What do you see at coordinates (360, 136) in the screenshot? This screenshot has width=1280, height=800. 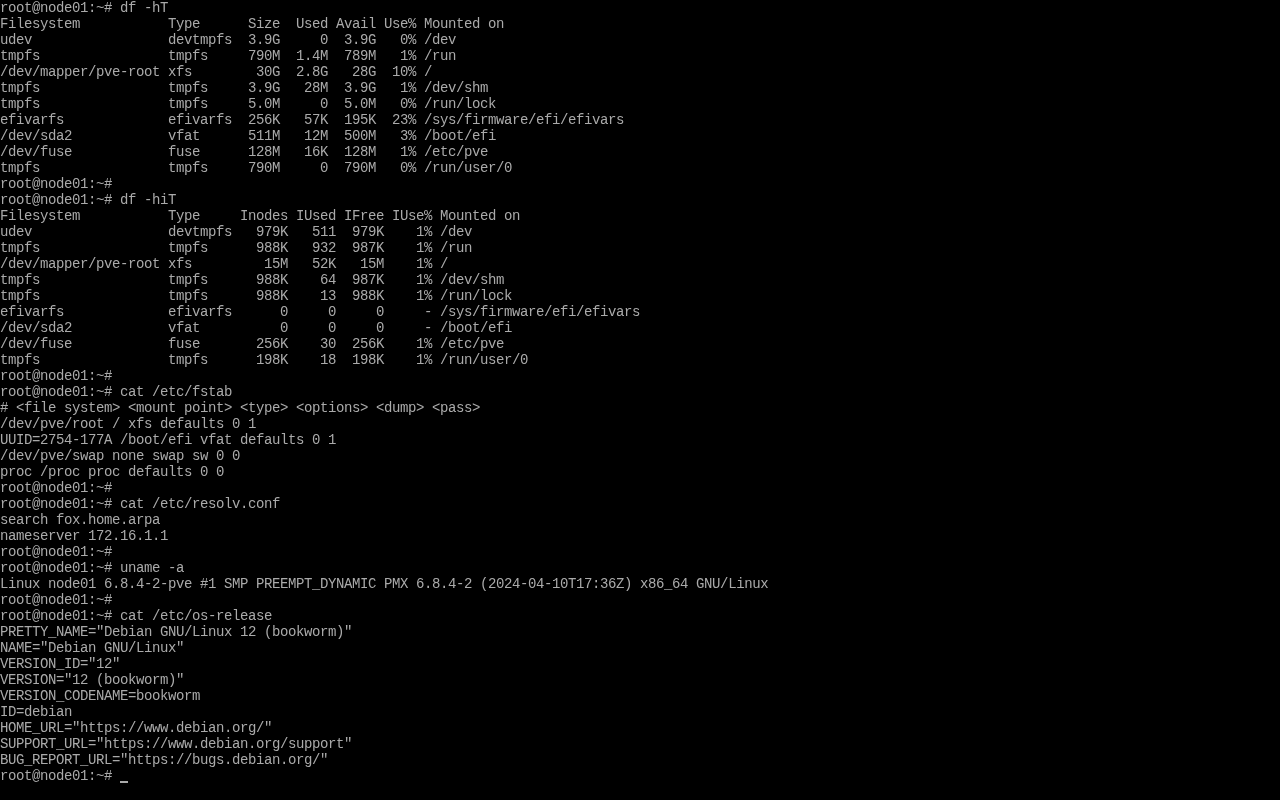 I see `table-cell: 500M` at bounding box center [360, 136].